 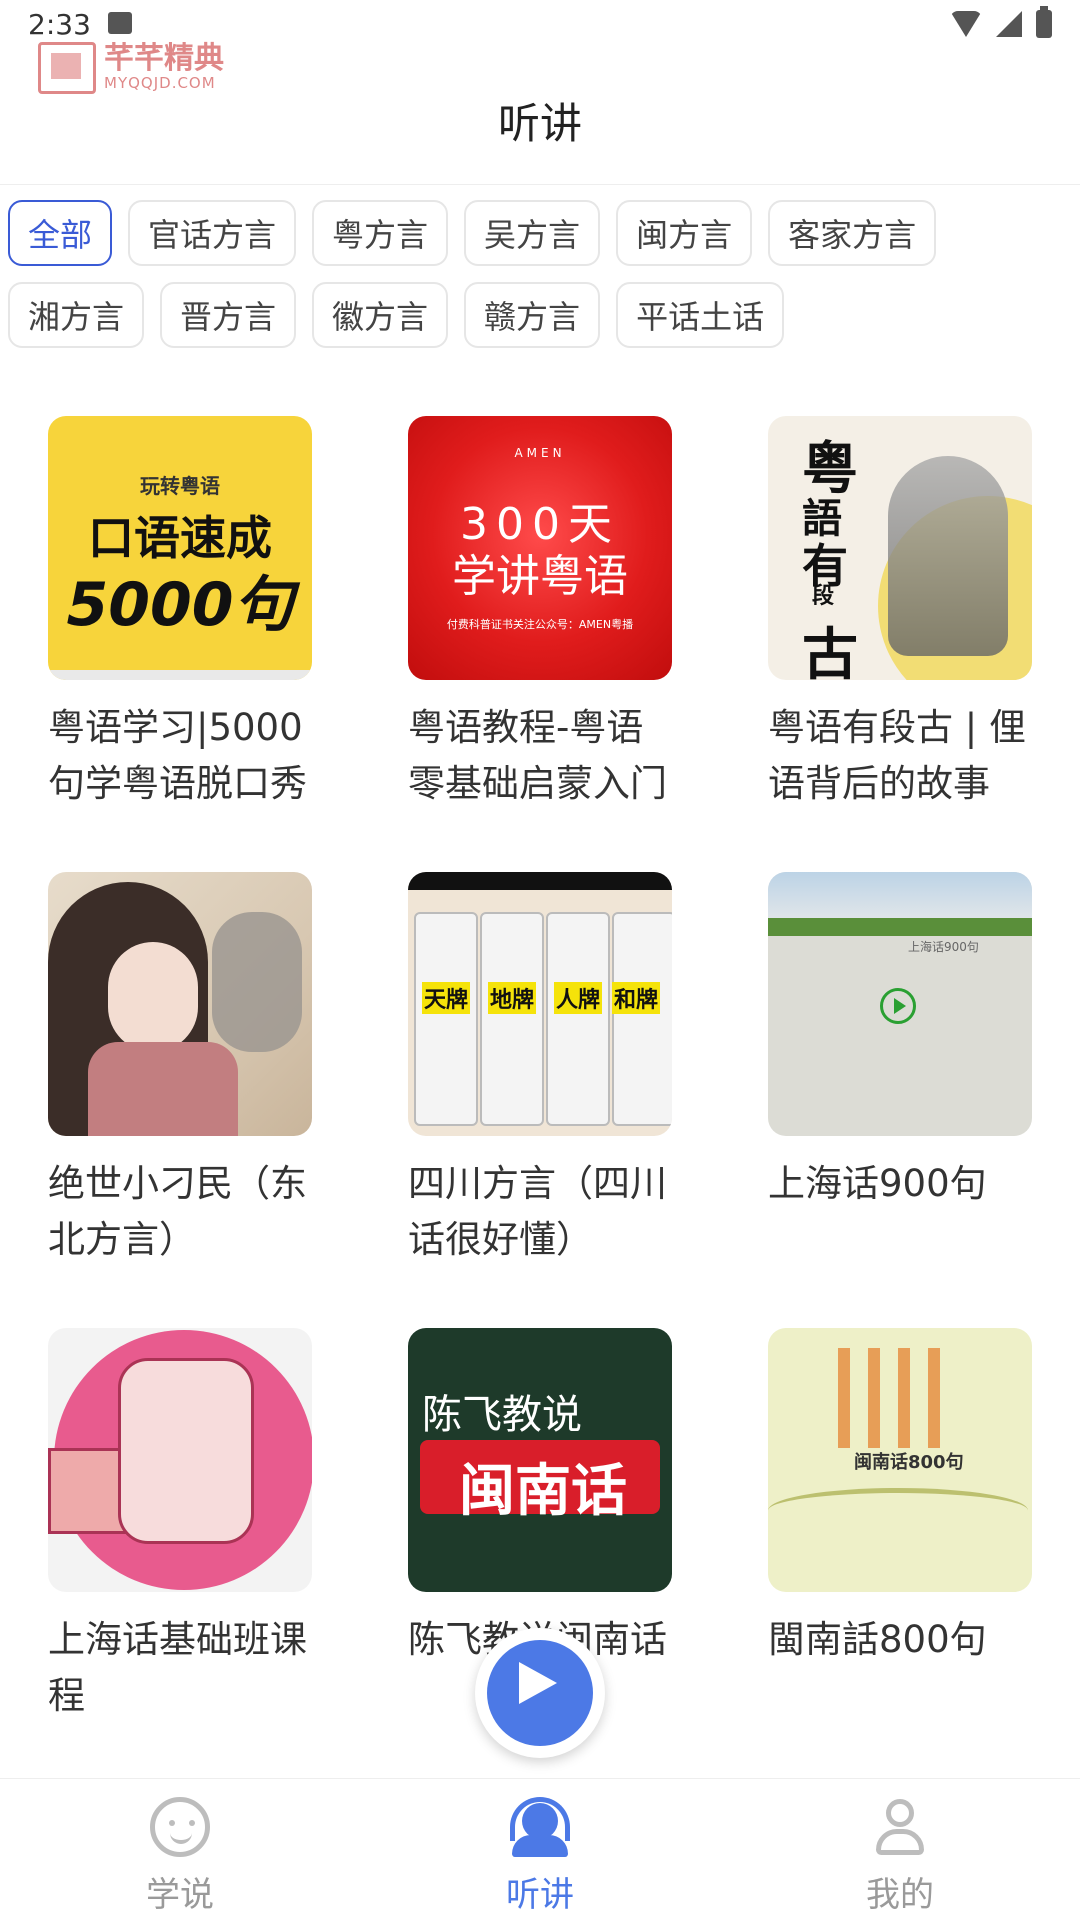 What do you see at coordinates (532, 315) in the screenshot?
I see `filter-chip-gan: 赣方言` at bounding box center [532, 315].